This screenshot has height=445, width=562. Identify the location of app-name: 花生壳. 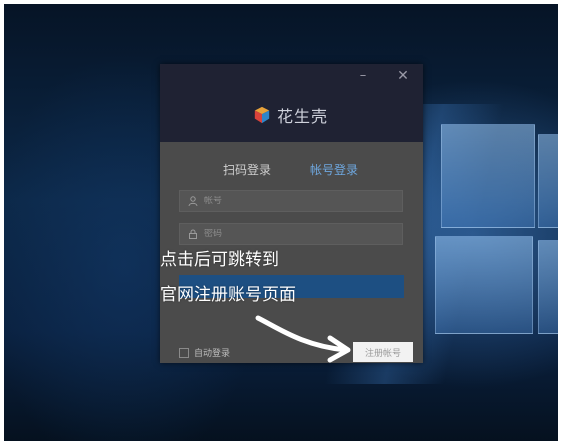
(303, 116).